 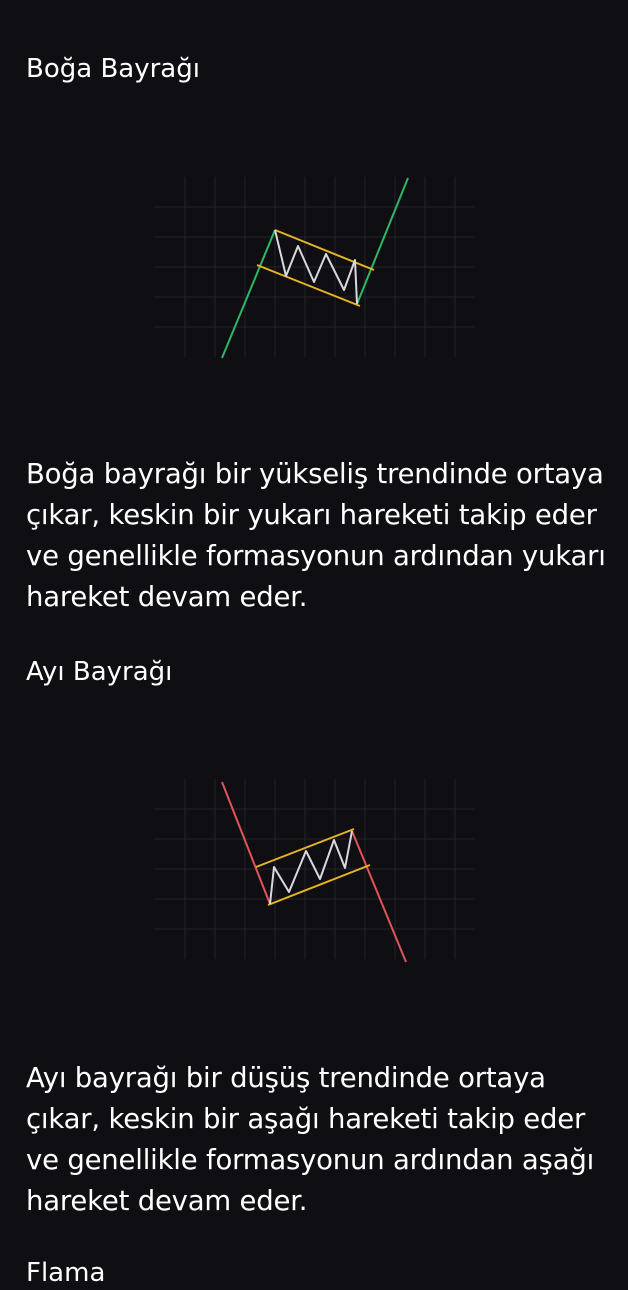 I want to click on section-title-pennant: Flama, so click(x=66, y=1273).